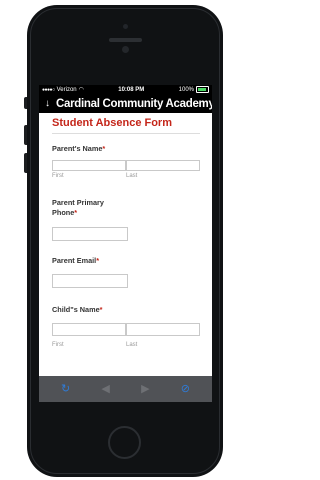 The height and width of the screenshot is (480, 320). I want to click on battery-icon, so click(202, 89).